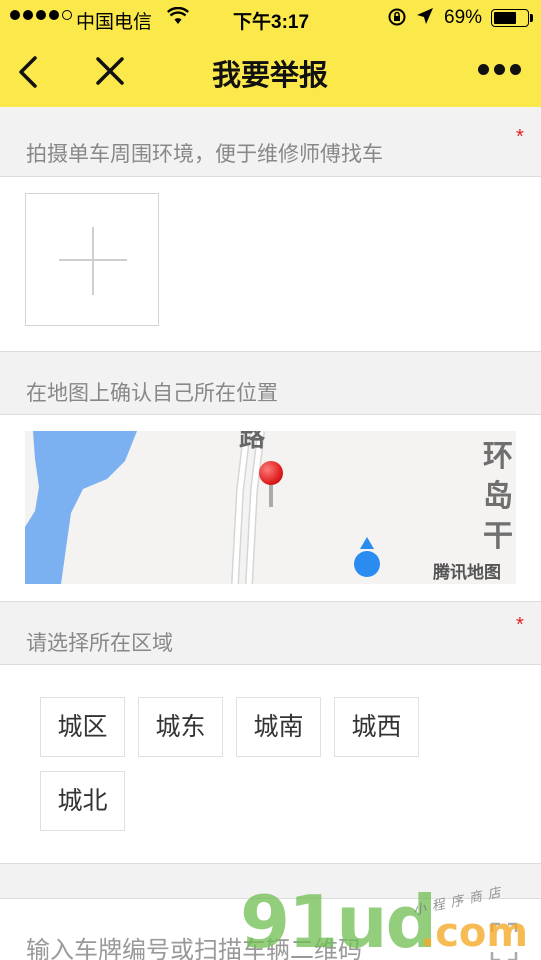 Image resolution: width=541 pixels, height=960 pixels. What do you see at coordinates (271, 486) in the screenshot?
I see `map-pin-icon` at bounding box center [271, 486].